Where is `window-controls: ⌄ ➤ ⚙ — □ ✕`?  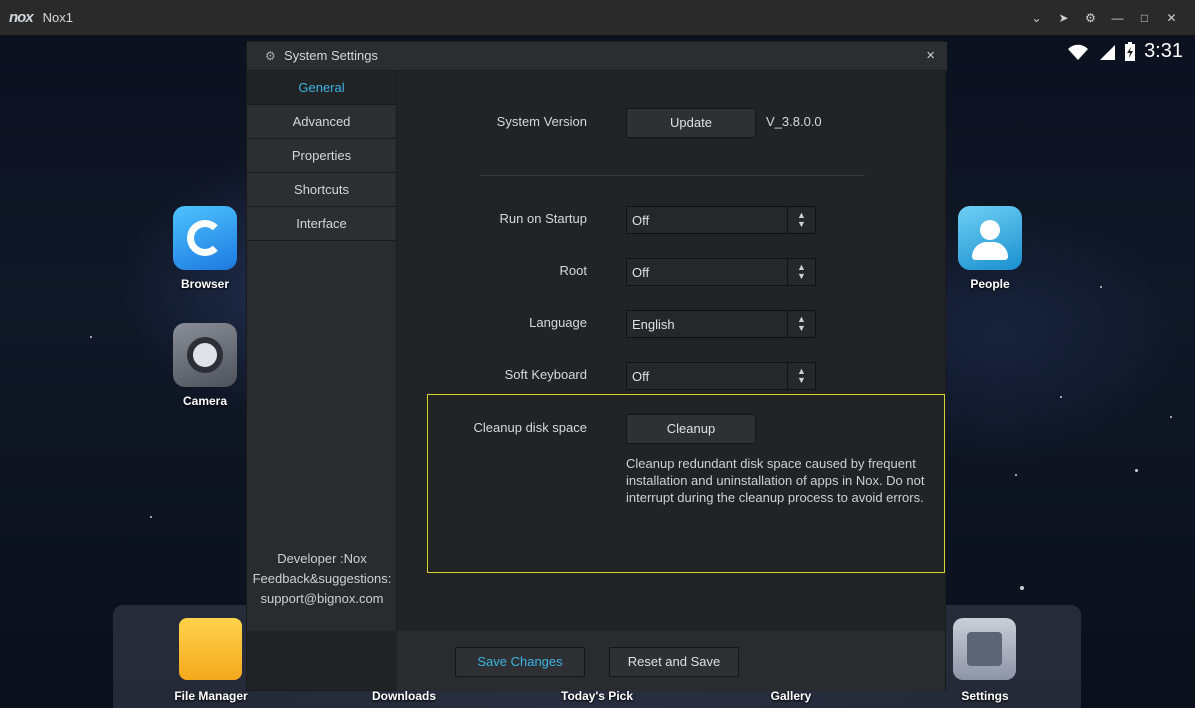
window-controls: ⌄ ➤ ⚙ — □ ✕ is located at coordinates (1104, 18).